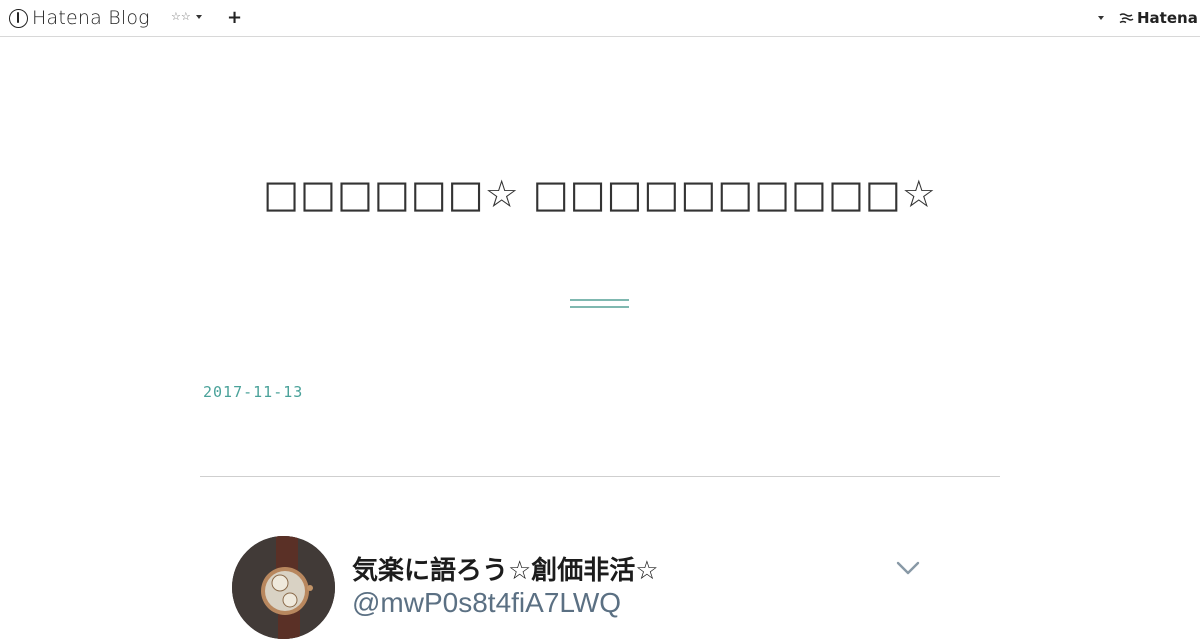 The height and width of the screenshot is (639, 1200). I want to click on title-decoration, so click(599, 304).